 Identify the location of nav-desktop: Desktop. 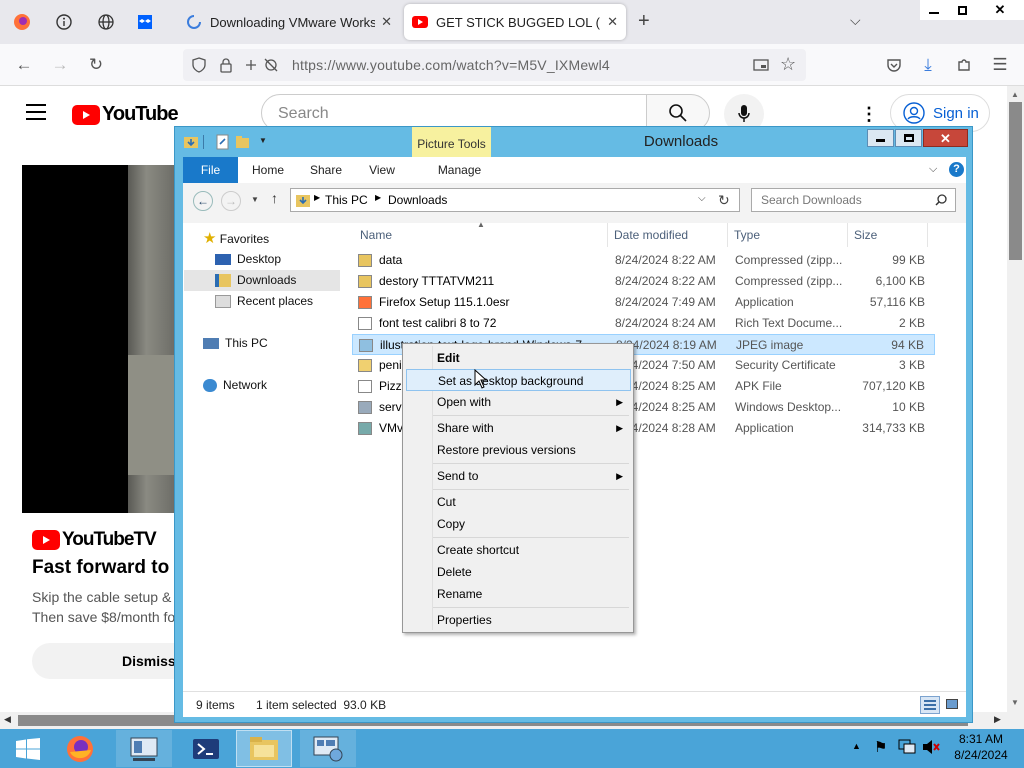
(248, 259).